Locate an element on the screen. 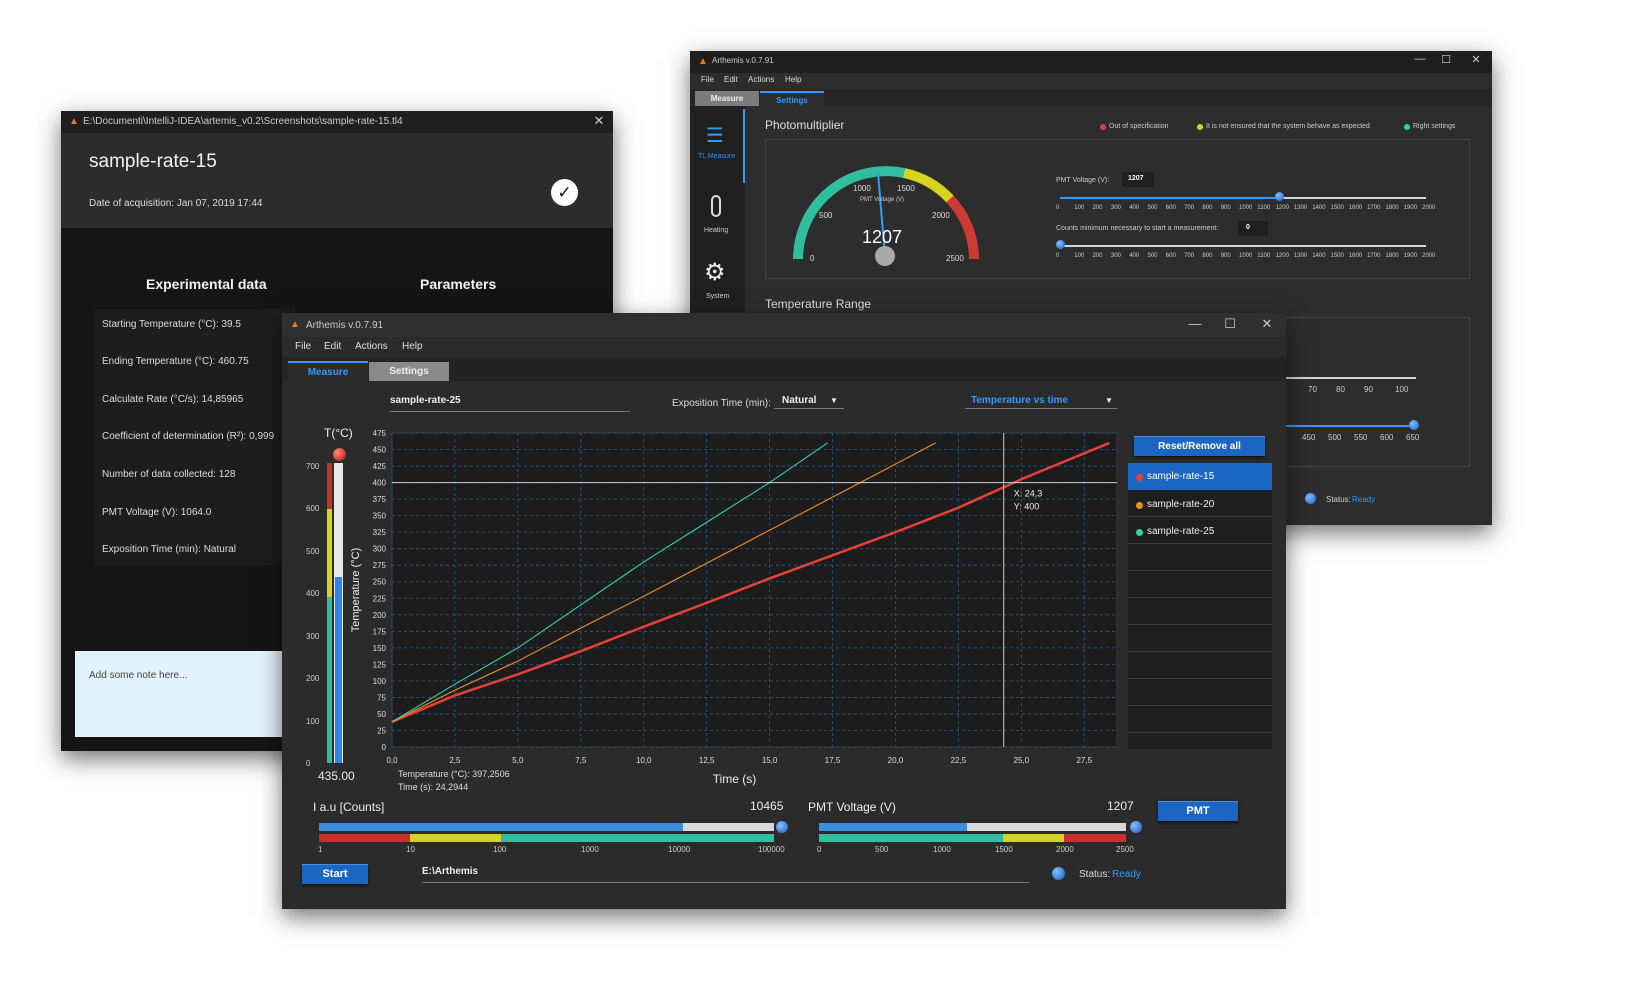 Image resolution: width=1627 pixels, height=996 pixels. pmt-tick: 2000 is located at coordinates (1065, 849).